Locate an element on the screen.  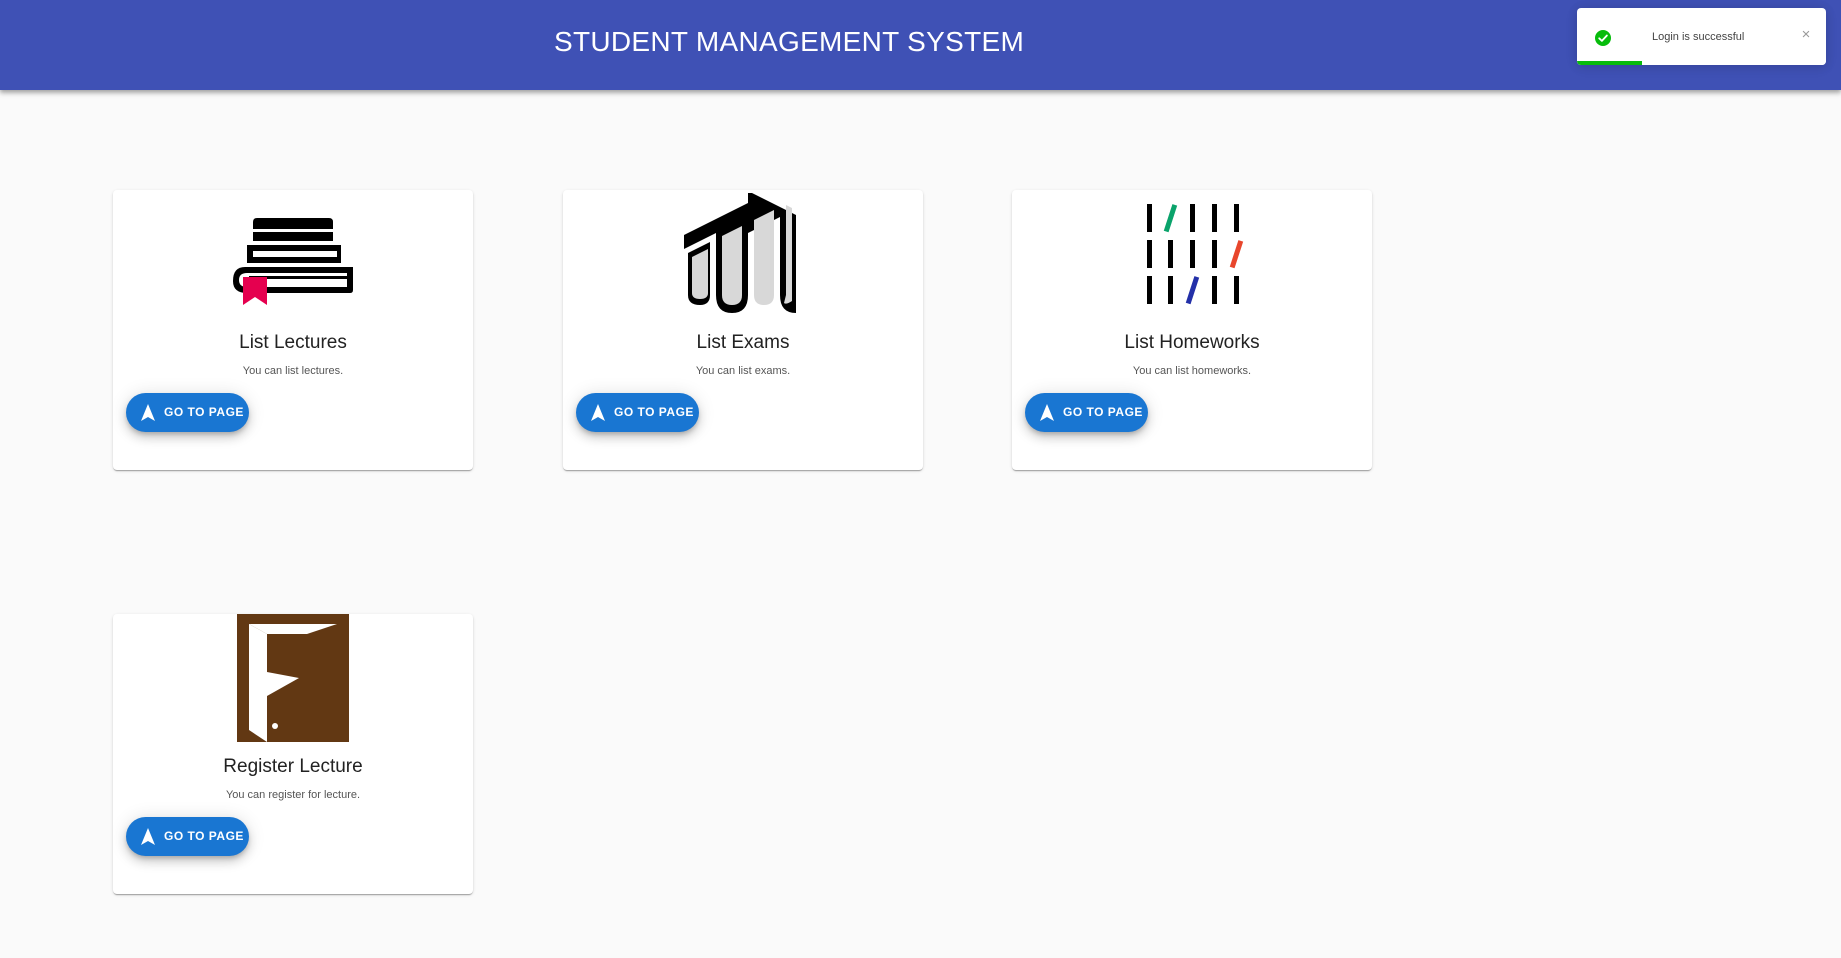
card-title: Register Lecture is located at coordinates (293, 766).